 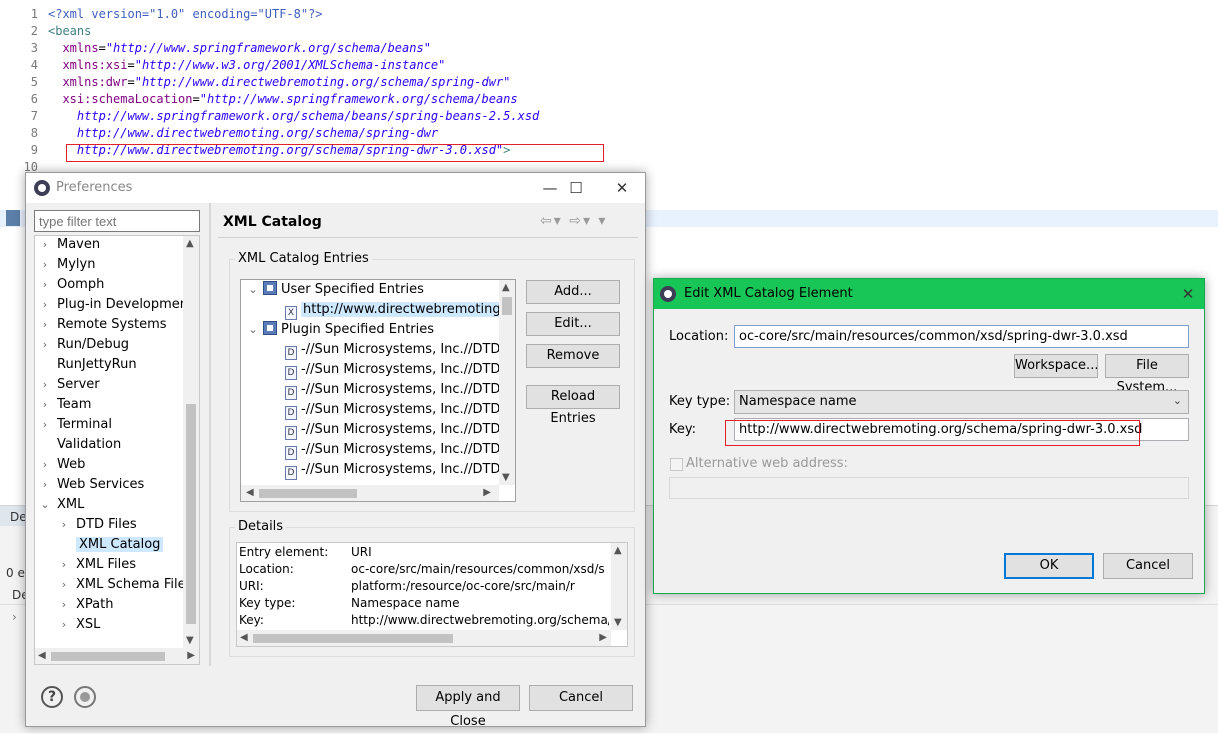 I want to click on entries-scroll-up-icon: ▲, so click(x=506, y=287).